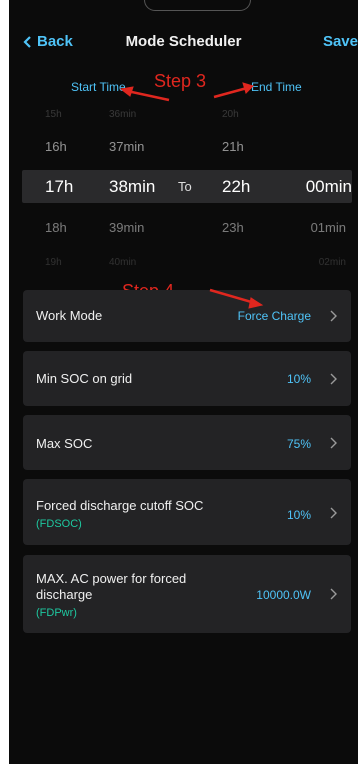 The width and height of the screenshot is (360, 764). Describe the element at coordinates (56, 228) in the screenshot. I see `start-hour: 18h` at that location.